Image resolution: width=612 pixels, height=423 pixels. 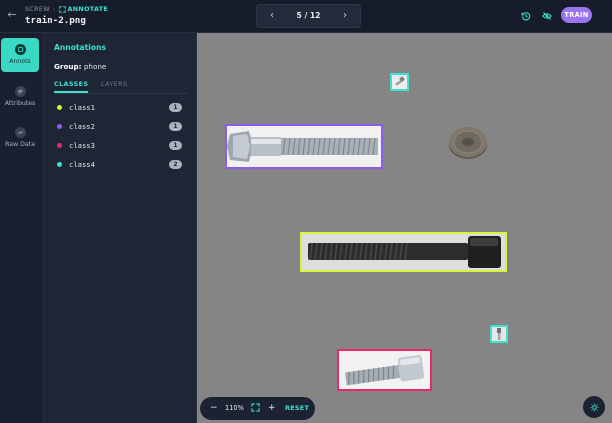 What do you see at coordinates (119, 146) in the screenshot?
I see `class-row: class3 1` at bounding box center [119, 146].